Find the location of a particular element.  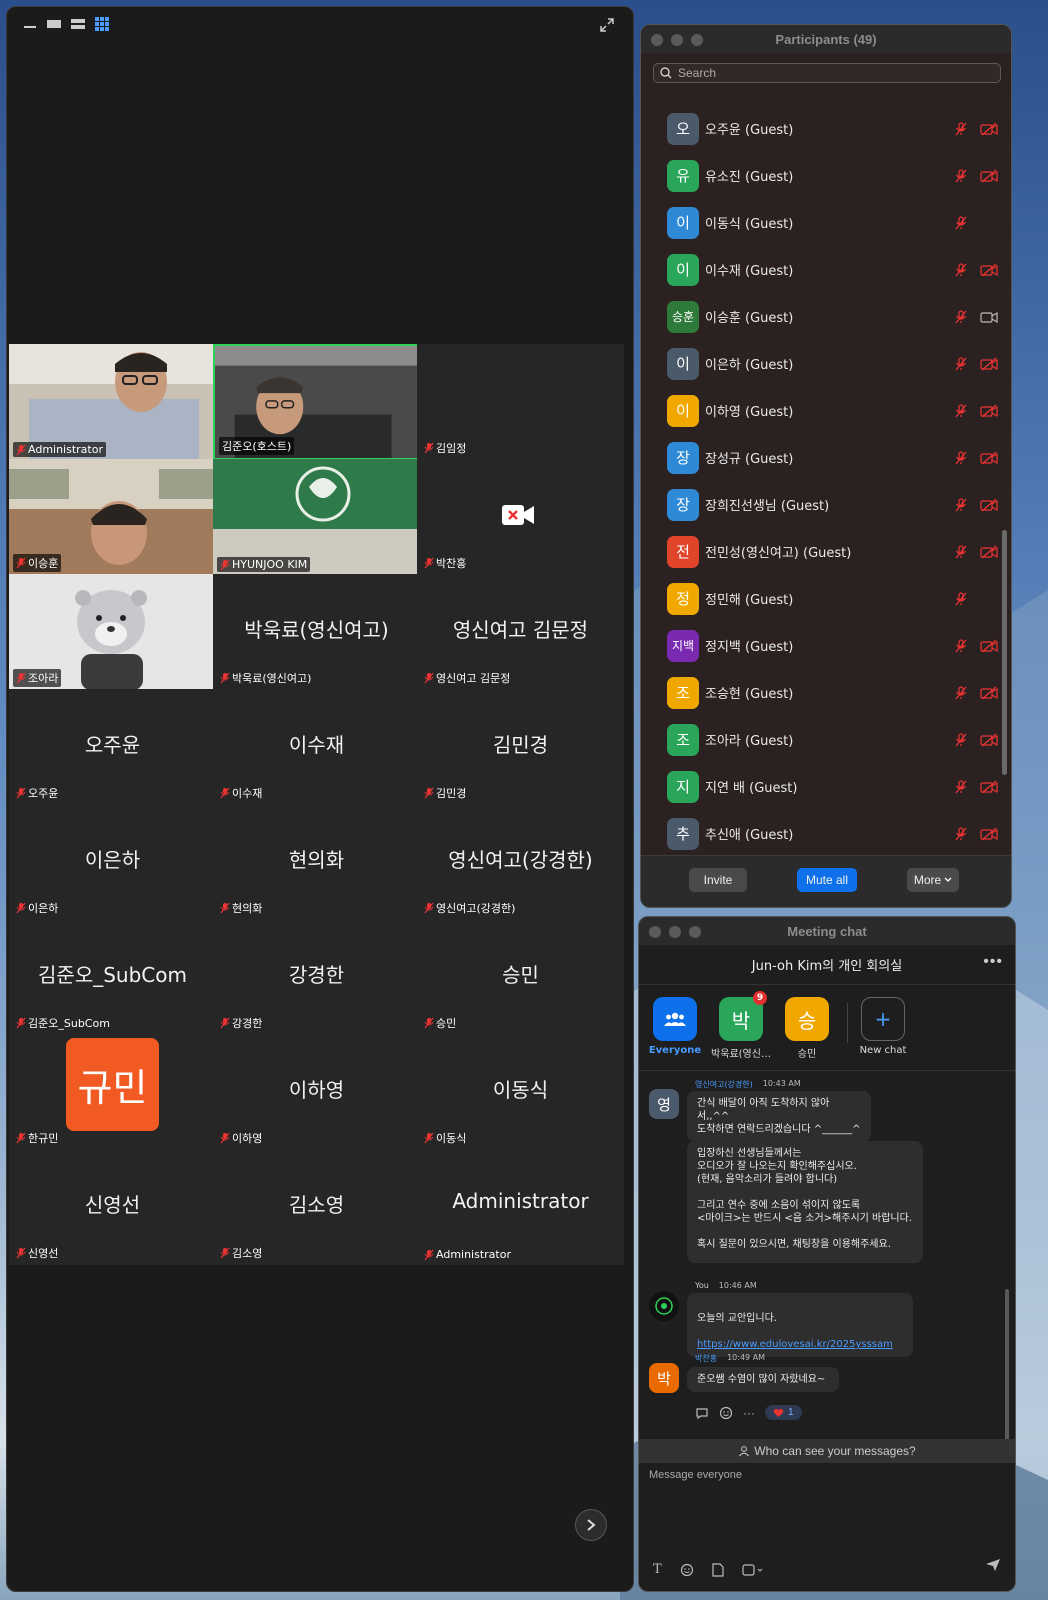

participant-row: 지백 정지백 (Guest) is located at coordinates (820, 645).